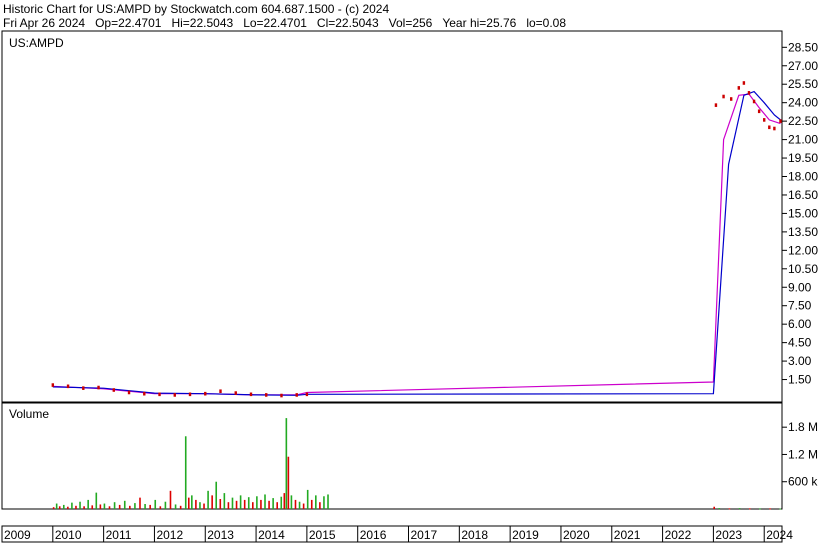 Image resolution: width=830 pixels, height=543 pixels. Describe the element at coordinates (373, 535) in the screenshot. I see `year-label: 2016` at that location.